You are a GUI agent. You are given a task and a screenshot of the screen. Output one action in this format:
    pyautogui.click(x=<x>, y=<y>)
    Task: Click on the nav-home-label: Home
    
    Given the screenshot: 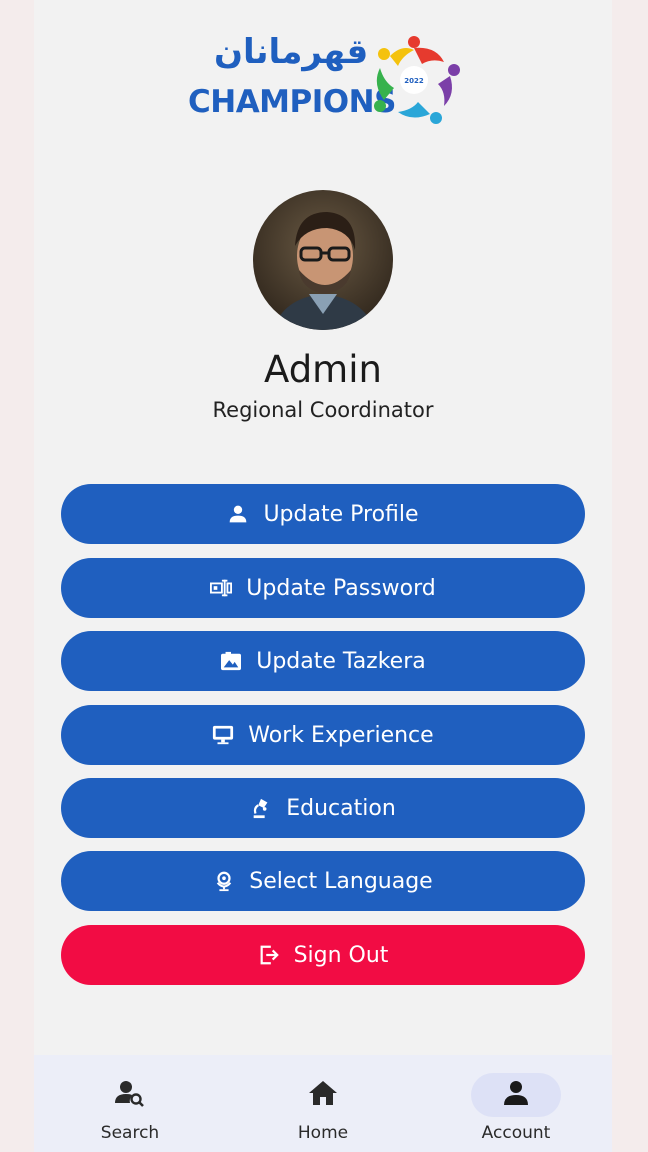 What is the action you would take?
    pyautogui.click(x=323, y=1133)
    